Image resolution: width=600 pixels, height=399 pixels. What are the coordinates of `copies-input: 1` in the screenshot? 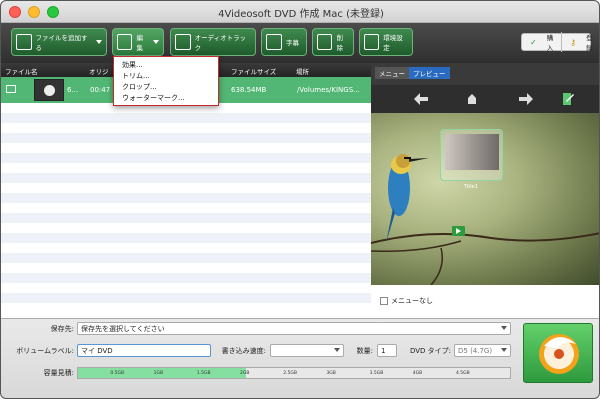 It's located at (387, 350).